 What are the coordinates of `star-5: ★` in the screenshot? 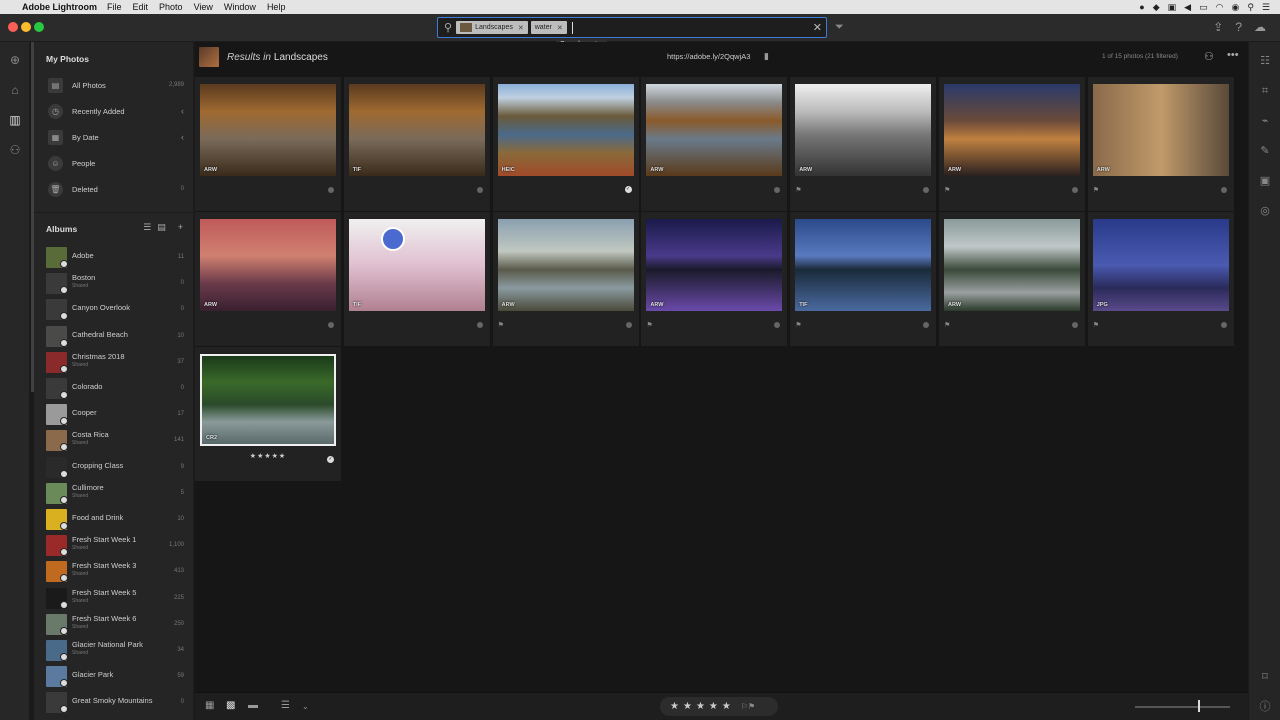 It's located at (726, 706).